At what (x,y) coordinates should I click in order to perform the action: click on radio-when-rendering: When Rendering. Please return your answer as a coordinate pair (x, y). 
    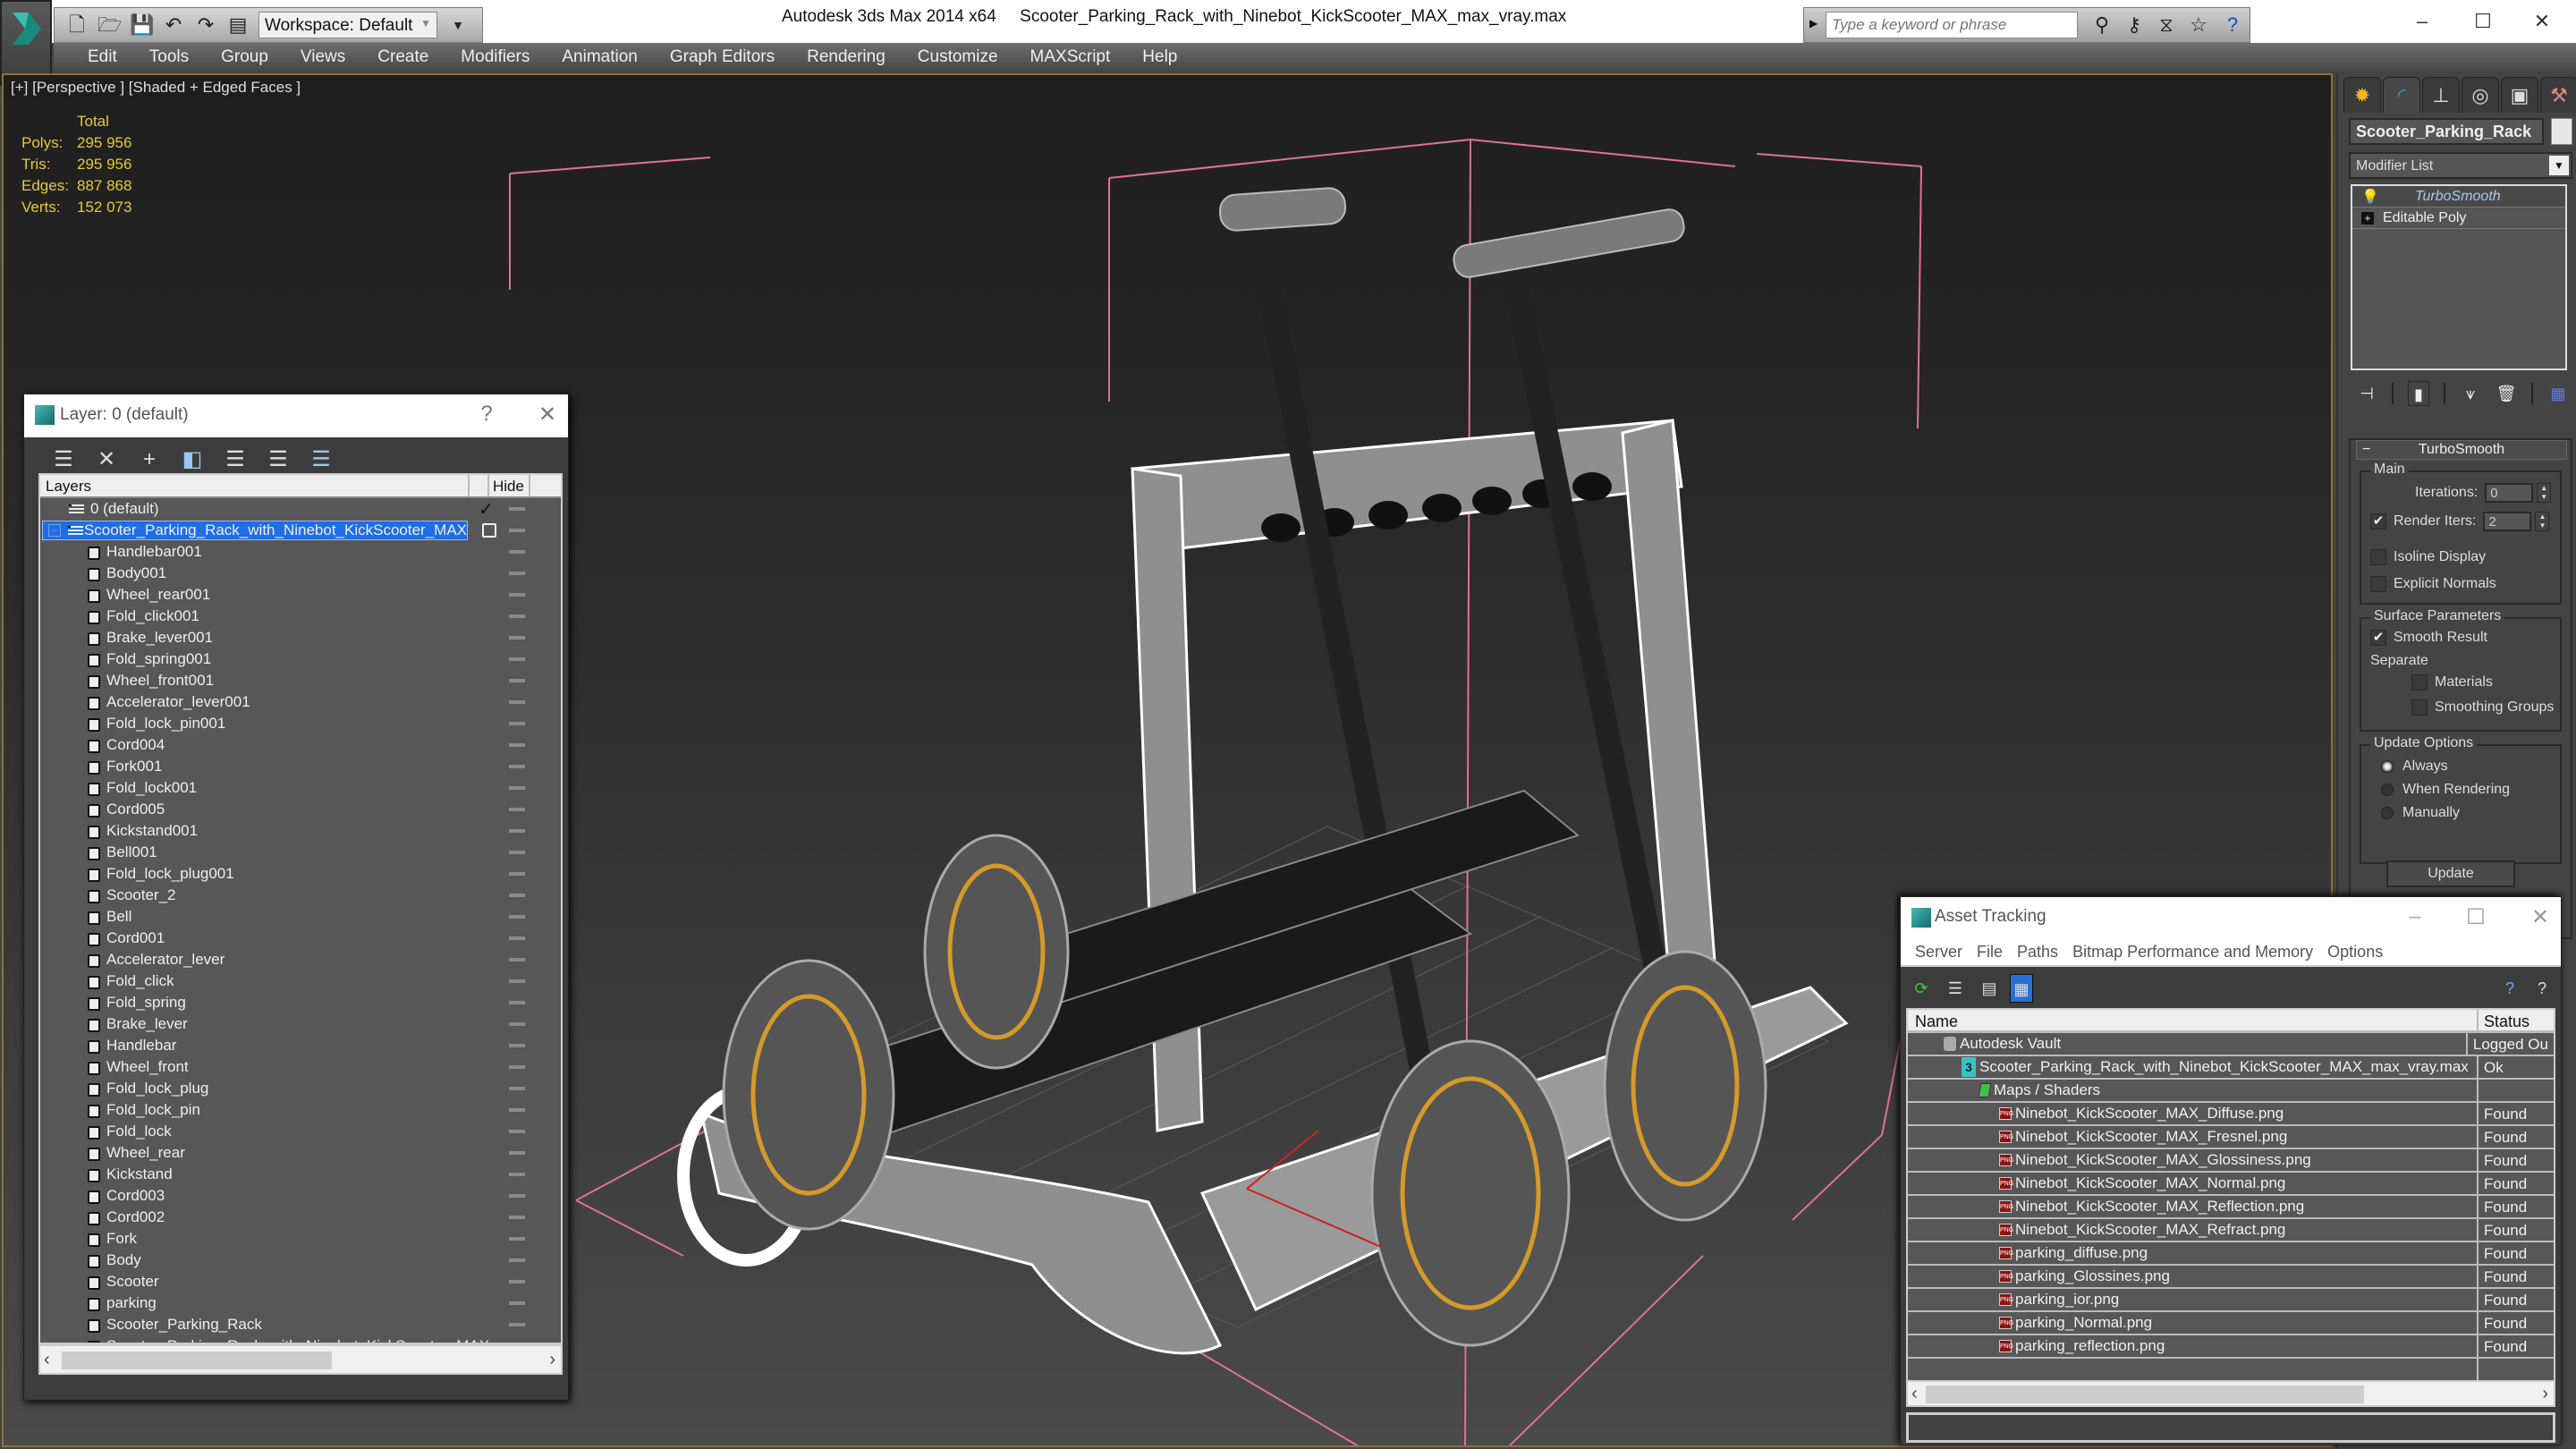
    Looking at the image, I should click on (2445, 790).